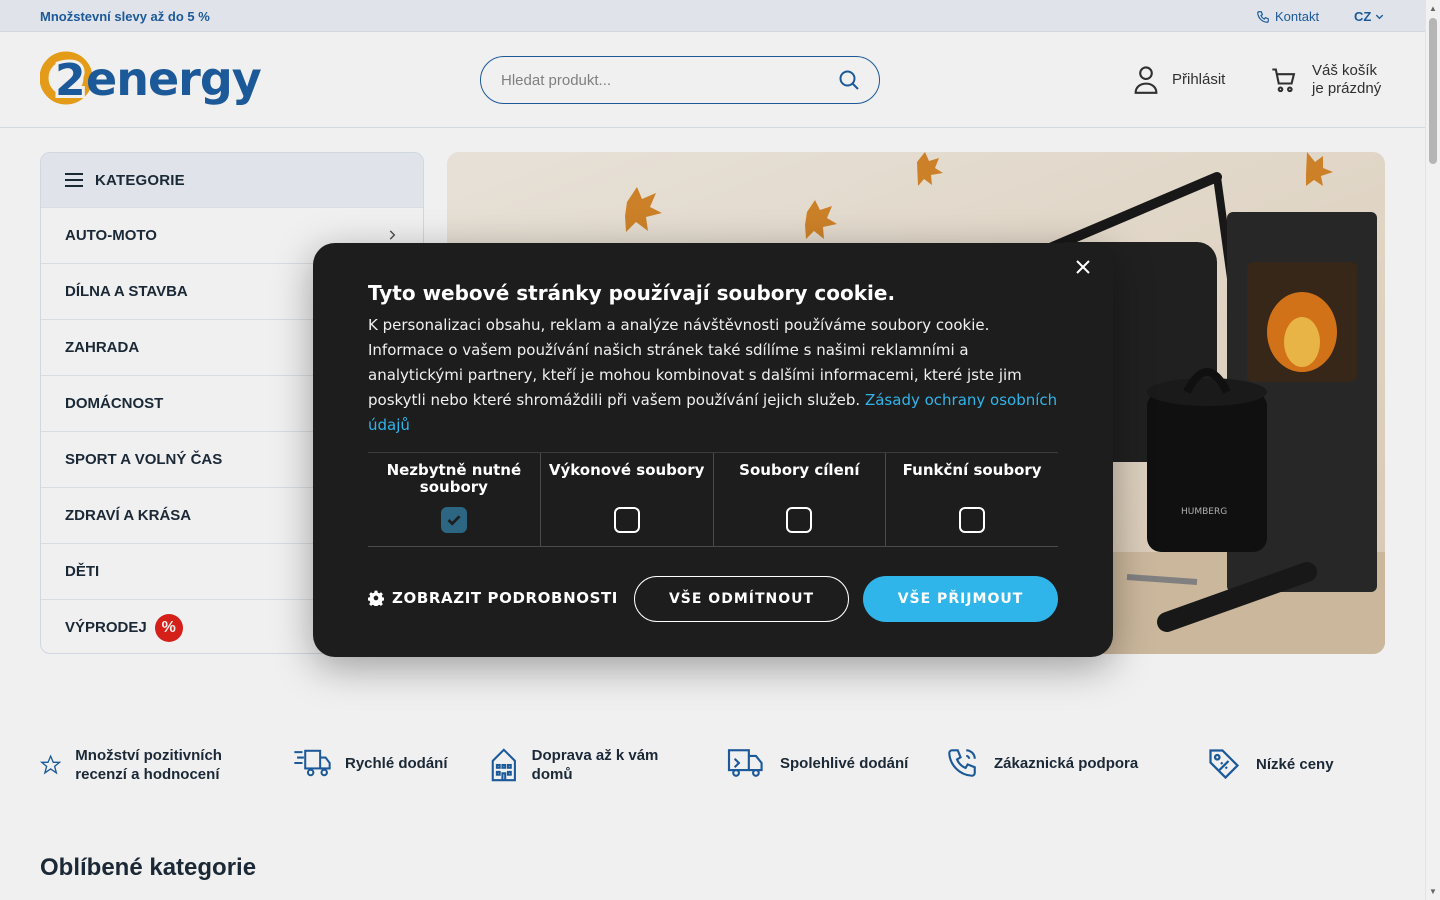 The width and height of the screenshot is (1440, 900). Describe the element at coordinates (799, 520) in the screenshot. I see `cookie-checkbox-targeting` at that location.